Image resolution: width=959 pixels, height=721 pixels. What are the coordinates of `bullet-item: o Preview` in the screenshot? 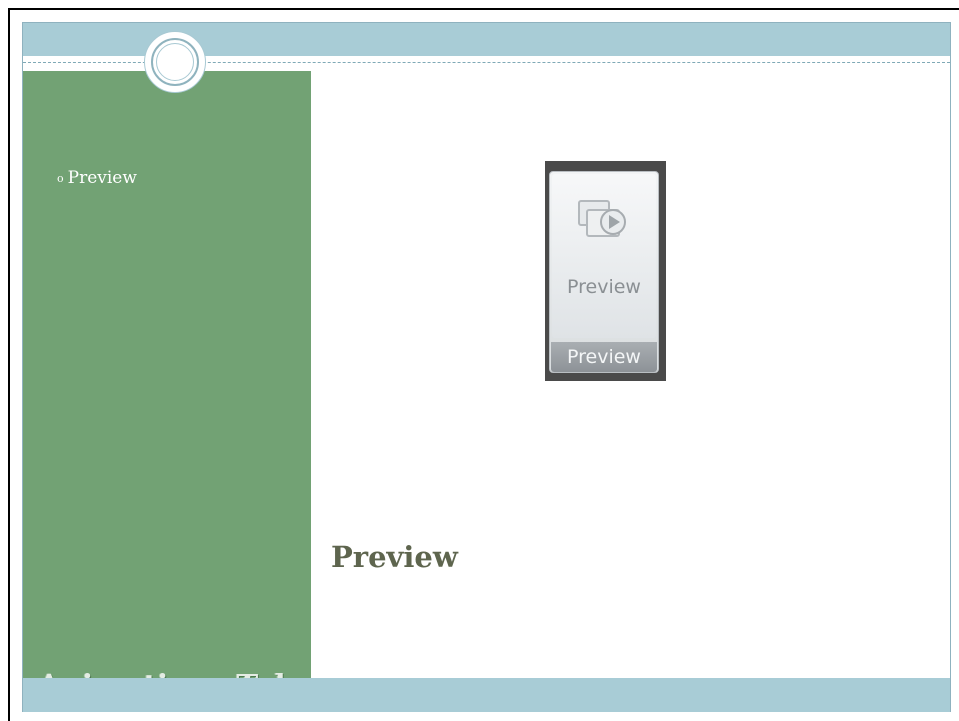 It's located at (97, 178).